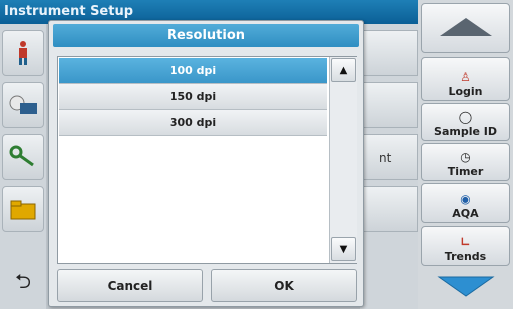 The width and height of the screenshot is (513, 309). I want to click on scroll-up-button, so click(465, 28).